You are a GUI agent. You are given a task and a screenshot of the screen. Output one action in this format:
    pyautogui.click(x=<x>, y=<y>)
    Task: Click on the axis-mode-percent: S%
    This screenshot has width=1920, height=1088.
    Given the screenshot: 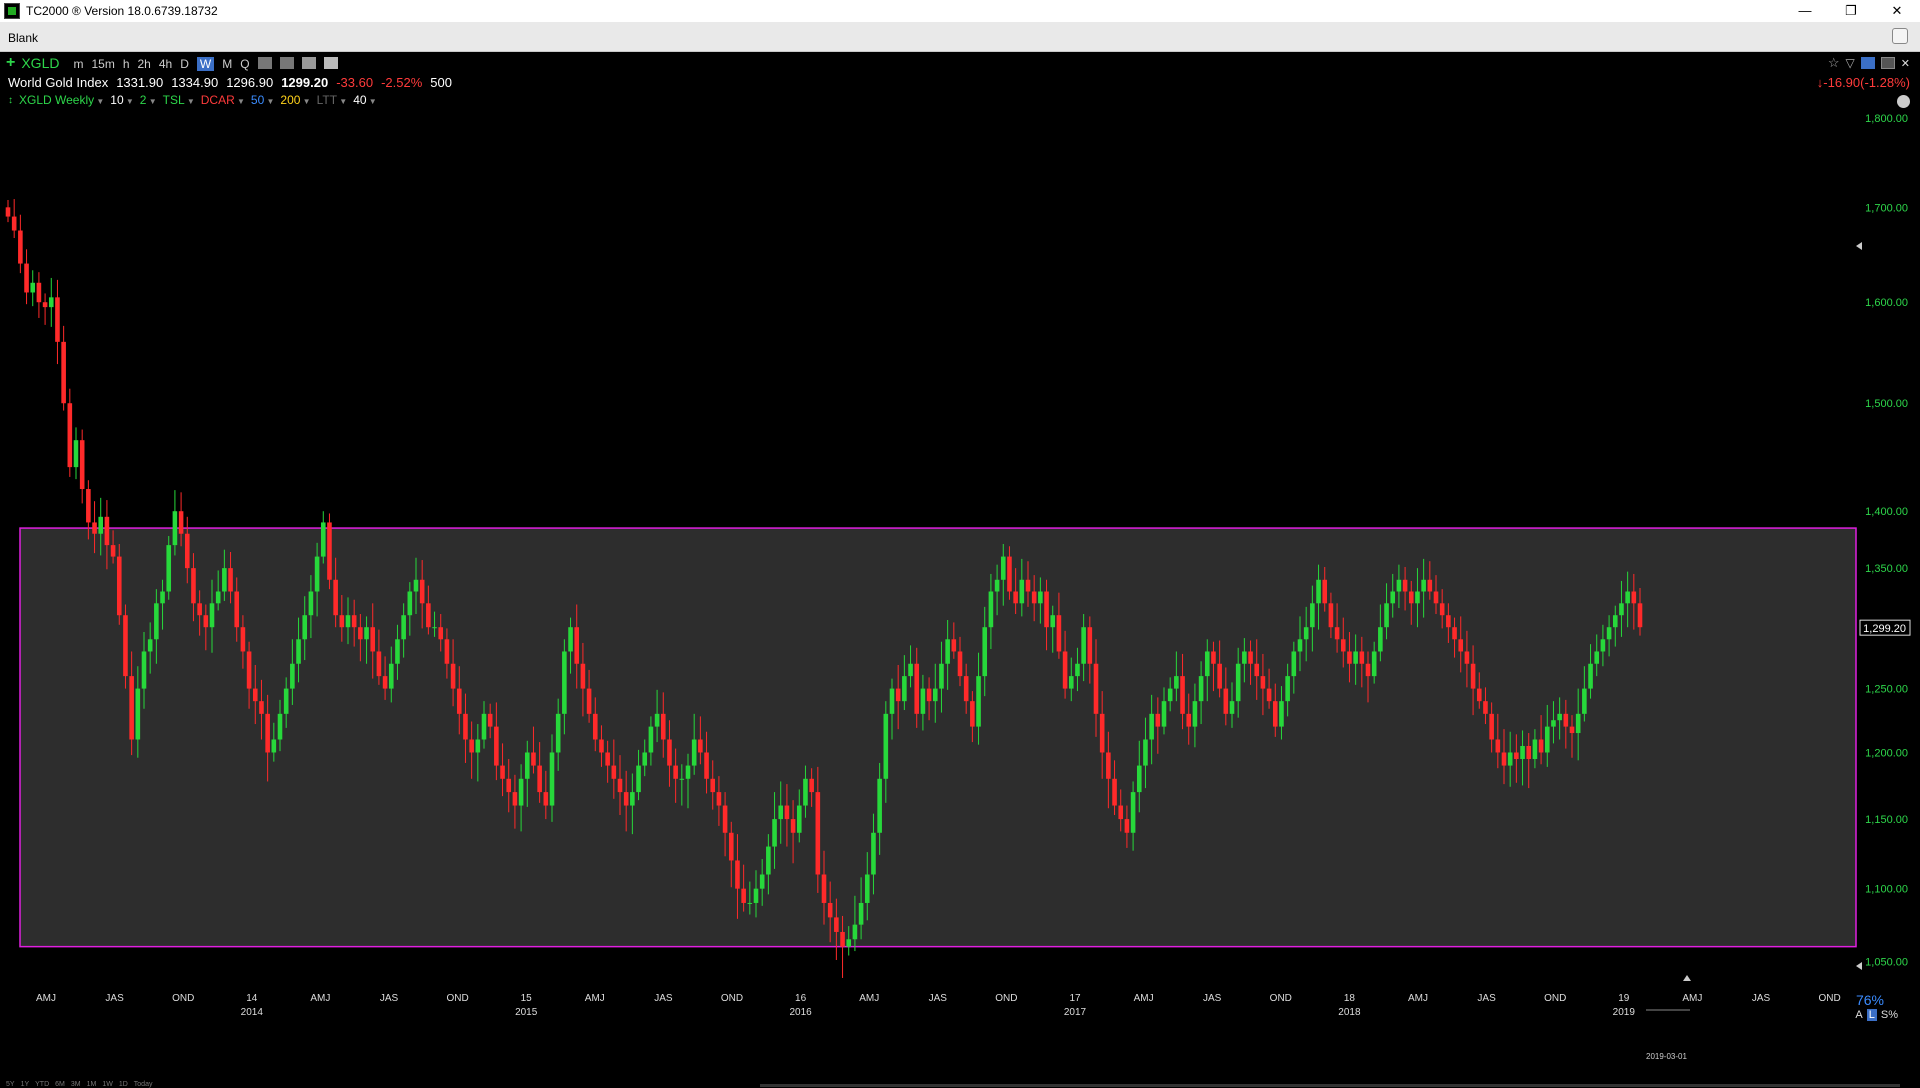 What is the action you would take?
    pyautogui.click(x=1889, y=1015)
    